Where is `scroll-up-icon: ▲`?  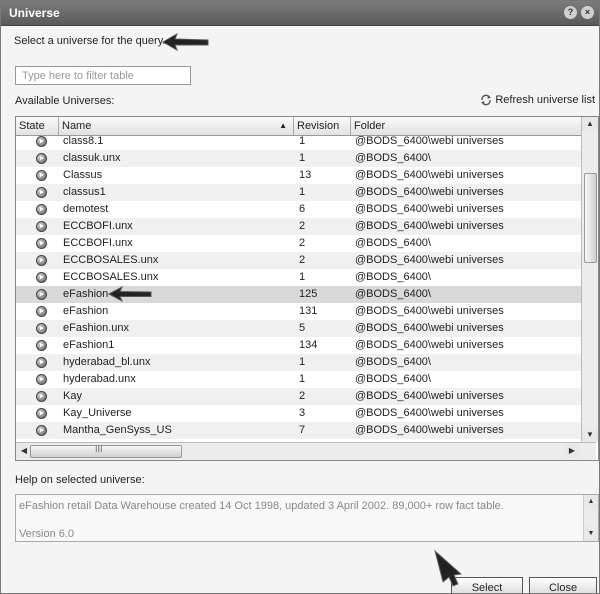 scroll-up-icon: ▲ is located at coordinates (590, 124).